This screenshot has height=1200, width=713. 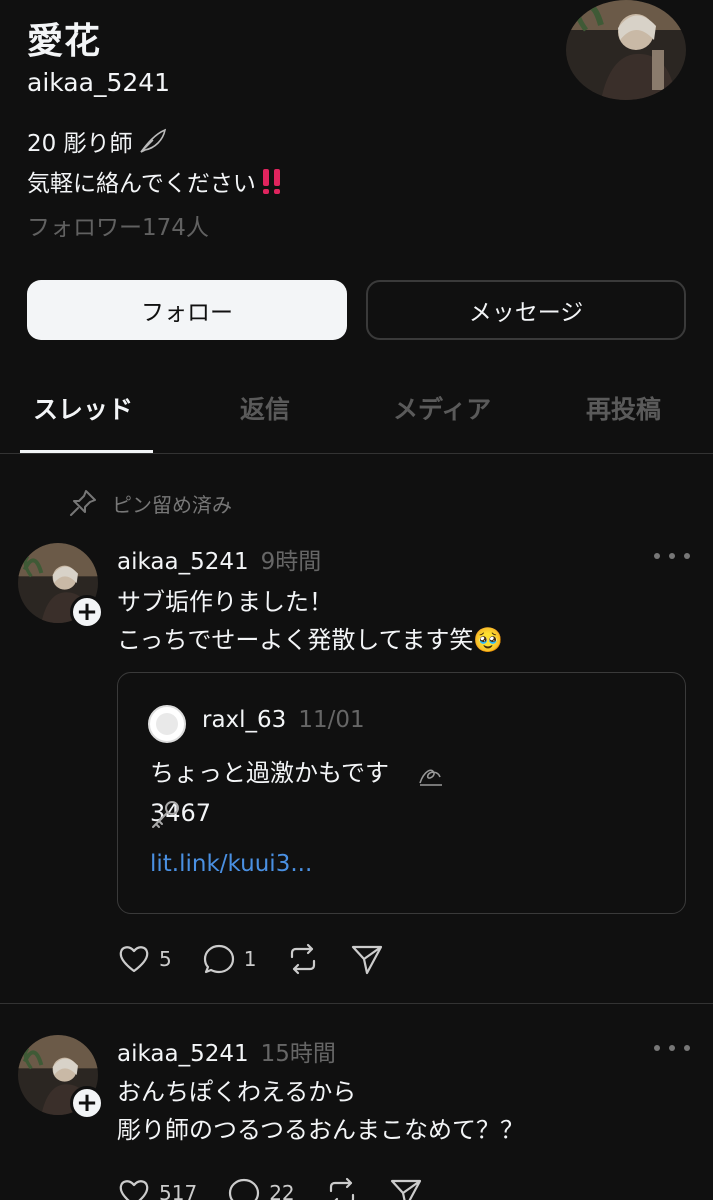 What do you see at coordinates (157, 1188) in the screenshot?
I see `like-button: 517` at bounding box center [157, 1188].